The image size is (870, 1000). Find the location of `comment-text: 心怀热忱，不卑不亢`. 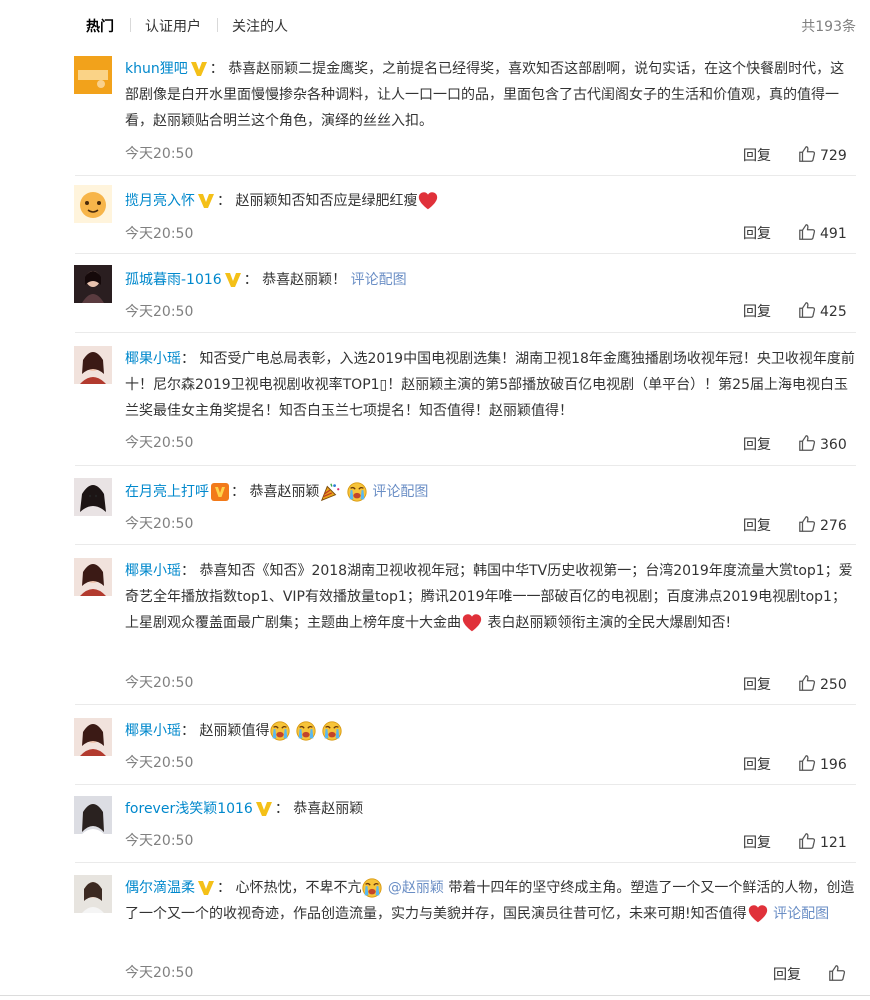

comment-text: 心怀热忱，不卑不亢 is located at coordinates (298, 888).